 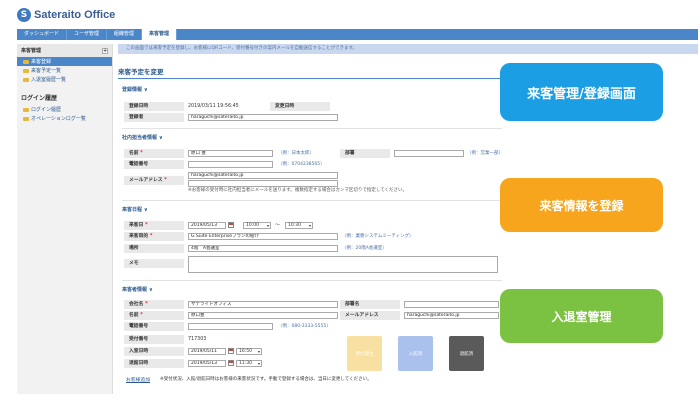 I want to click on exit-time-select: 11:30, so click(x=249, y=363).